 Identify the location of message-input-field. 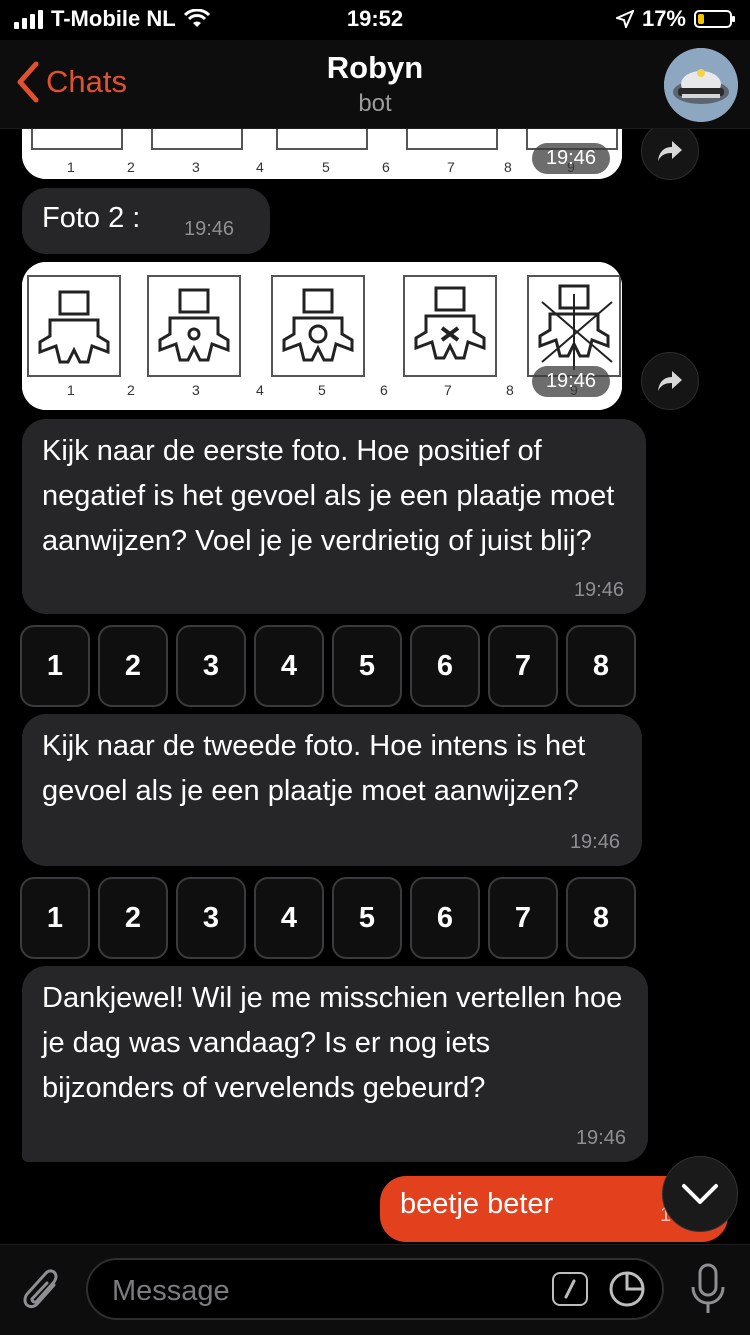
(375, 1289).